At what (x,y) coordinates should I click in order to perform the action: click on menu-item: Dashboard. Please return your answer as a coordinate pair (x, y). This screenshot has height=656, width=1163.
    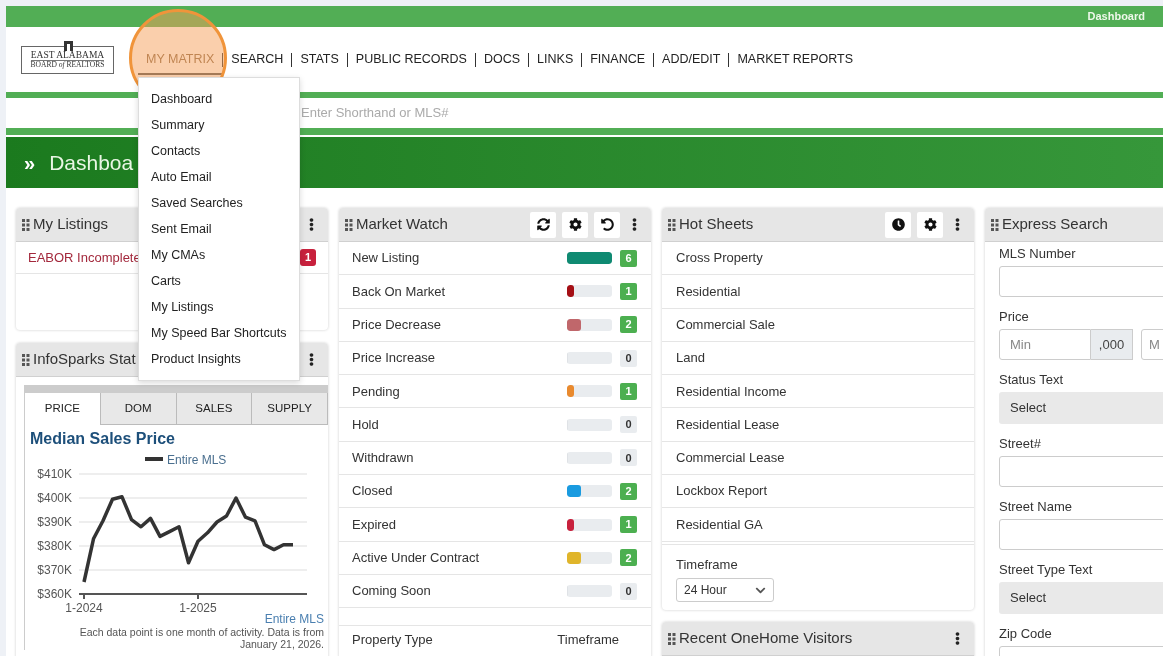
    Looking at the image, I should click on (219, 99).